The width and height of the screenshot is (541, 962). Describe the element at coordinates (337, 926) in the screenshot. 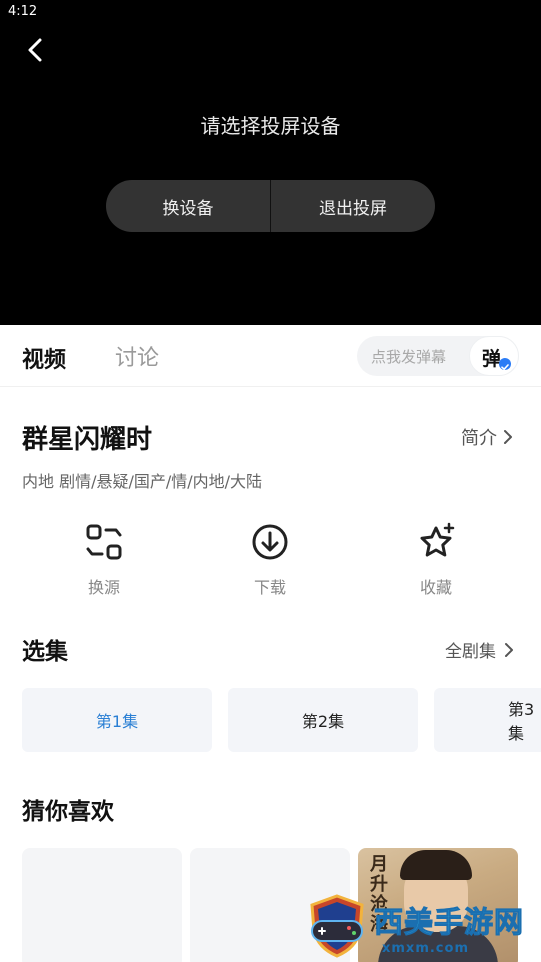

I see `gamepad-shield-icon` at that location.